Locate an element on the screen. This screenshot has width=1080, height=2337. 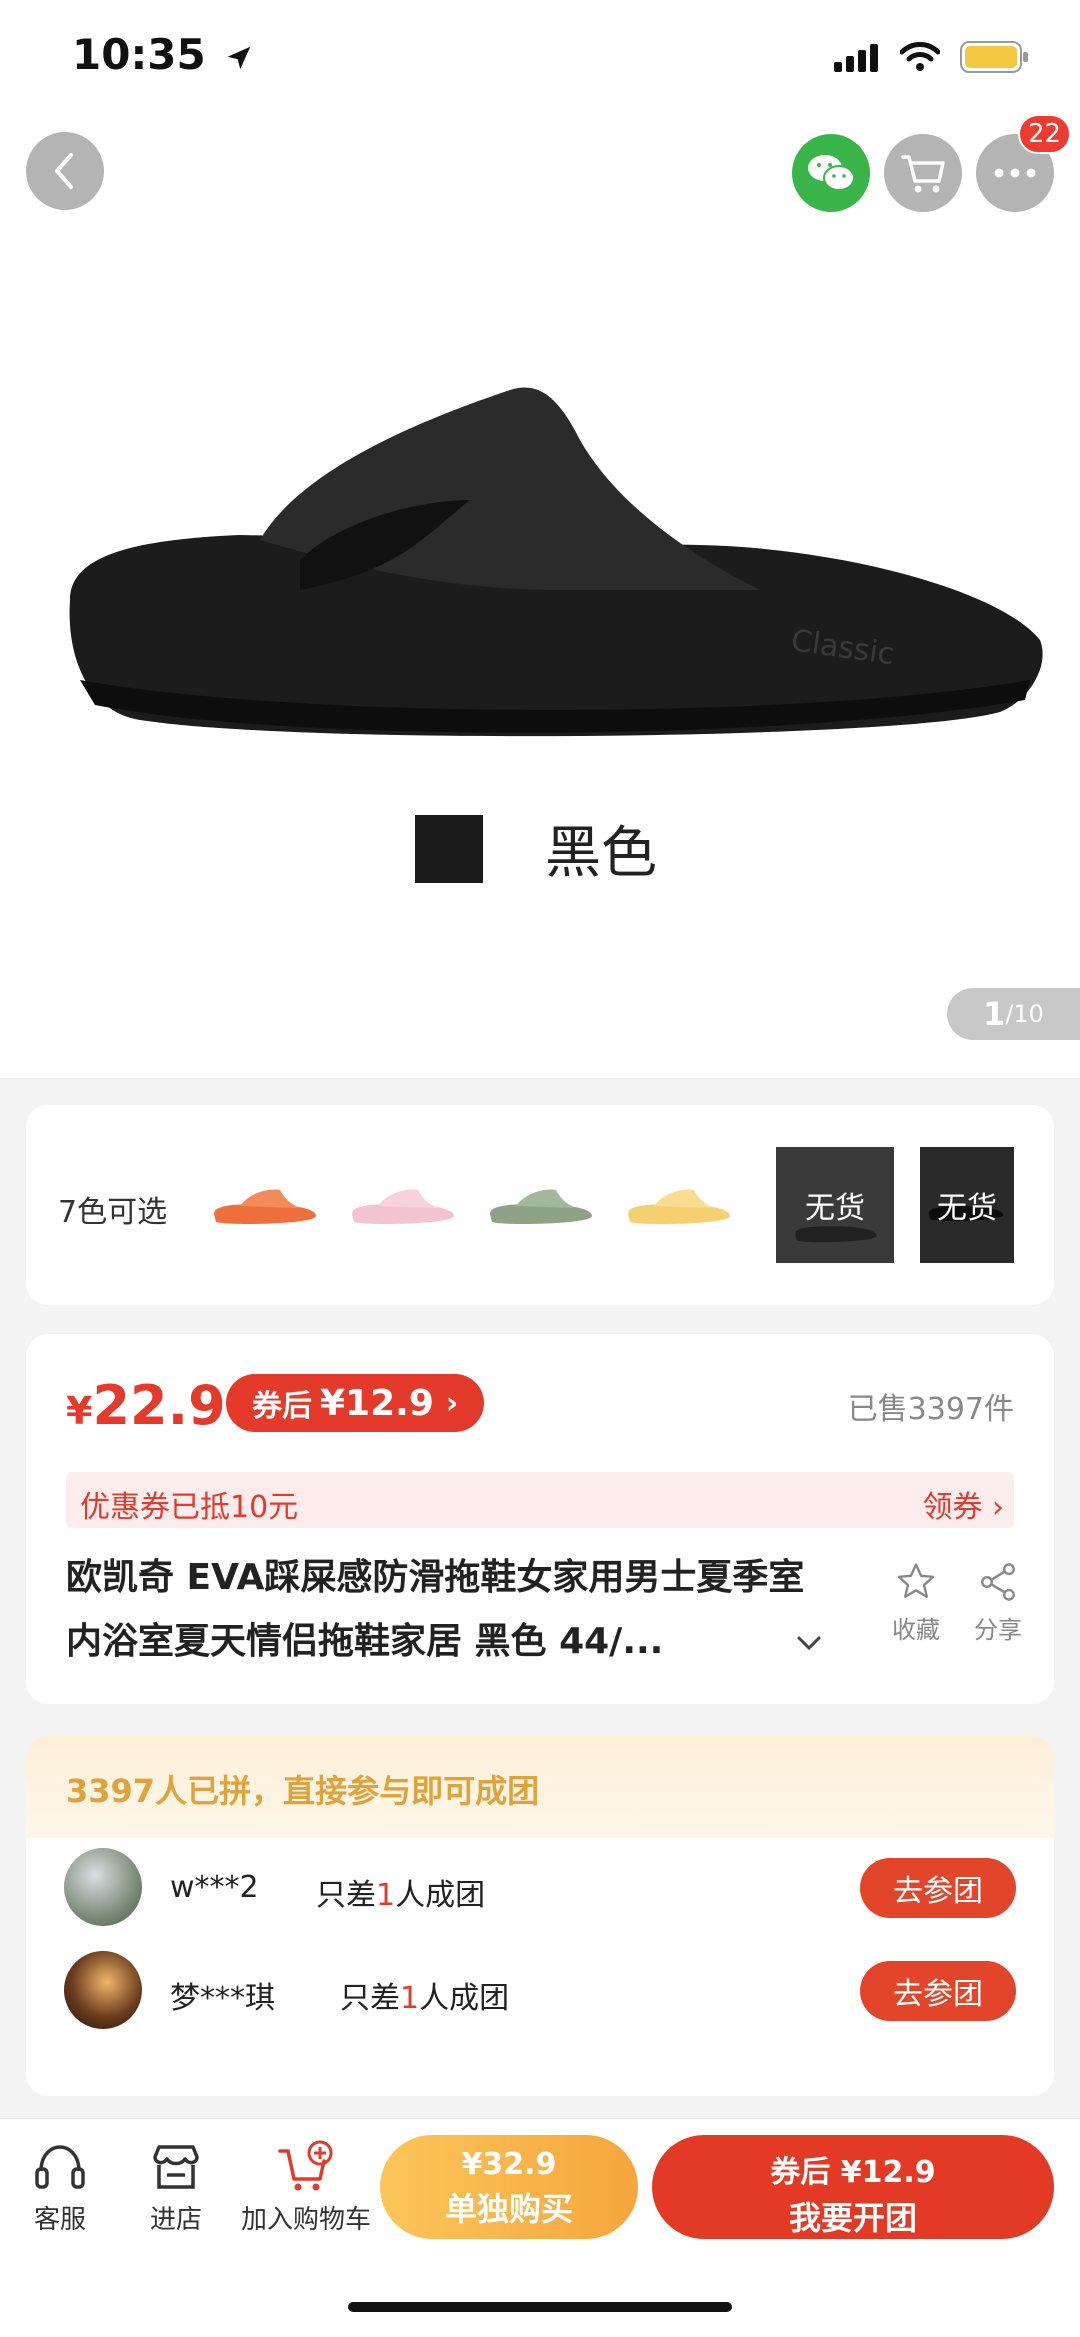
coupon-pill-price: ¥12.9 is located at coordinates (377, 1403).